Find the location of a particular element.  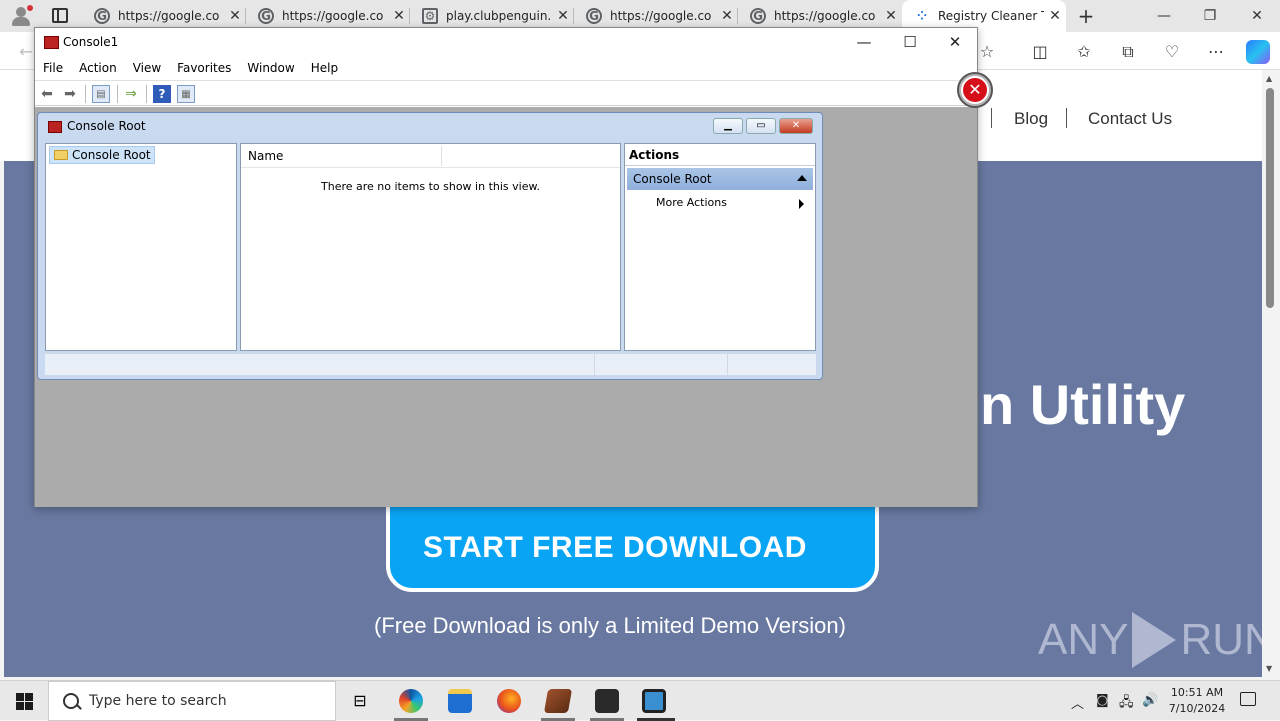

mmc-maximize-button: ☐ is located at coordinates (910, 42).